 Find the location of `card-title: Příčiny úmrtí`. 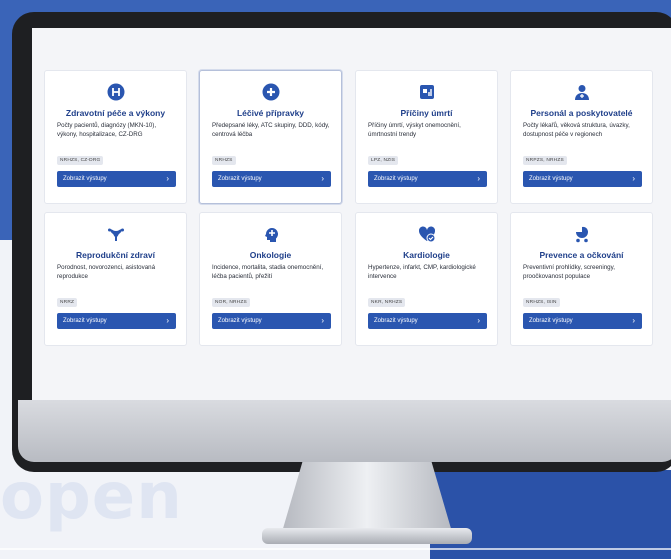

card-title: Příčiny úmrtí is located at coordinates (426, 113).